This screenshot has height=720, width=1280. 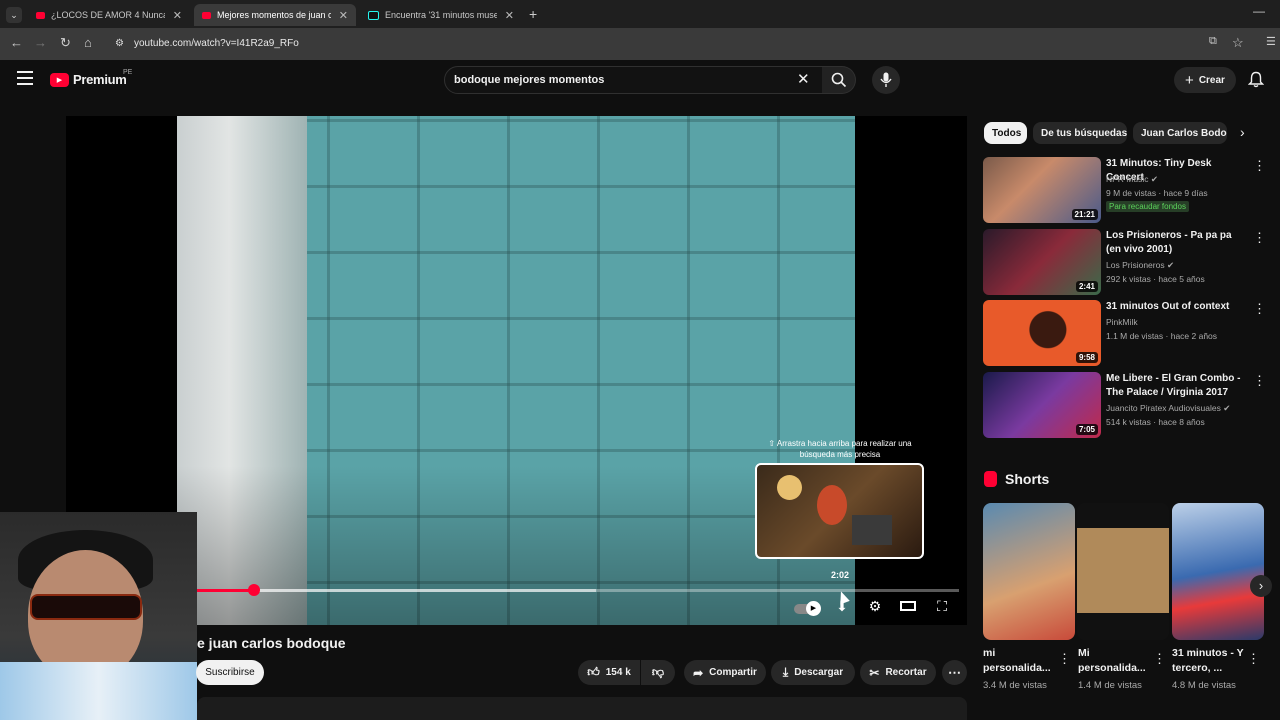 I want to click on description-box, so click(x=582, y=708).